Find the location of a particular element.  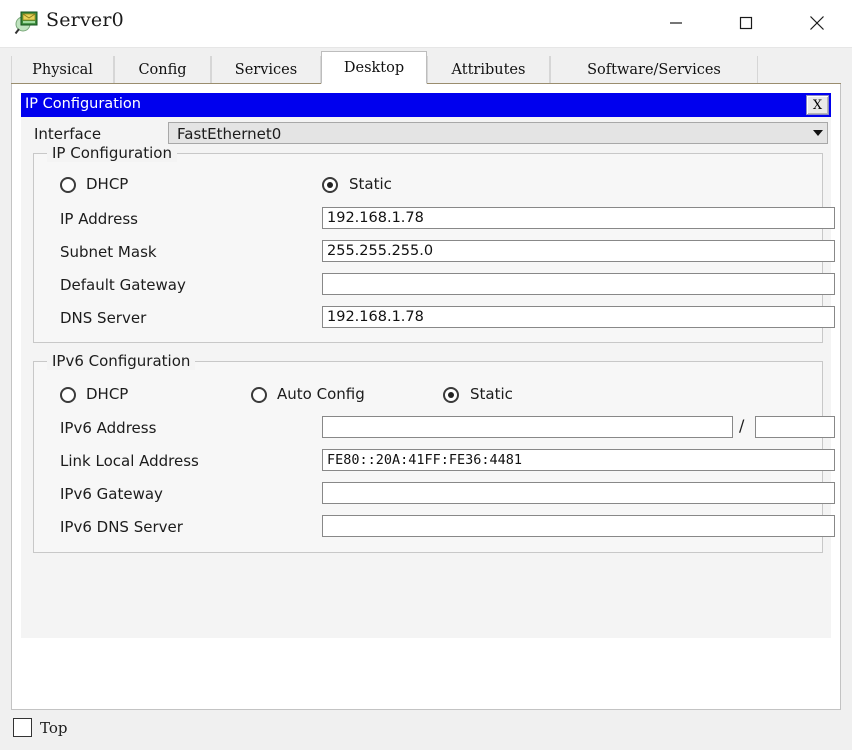

interface-selected-value: FastEthernet0 is located at coordinates (229, 134).